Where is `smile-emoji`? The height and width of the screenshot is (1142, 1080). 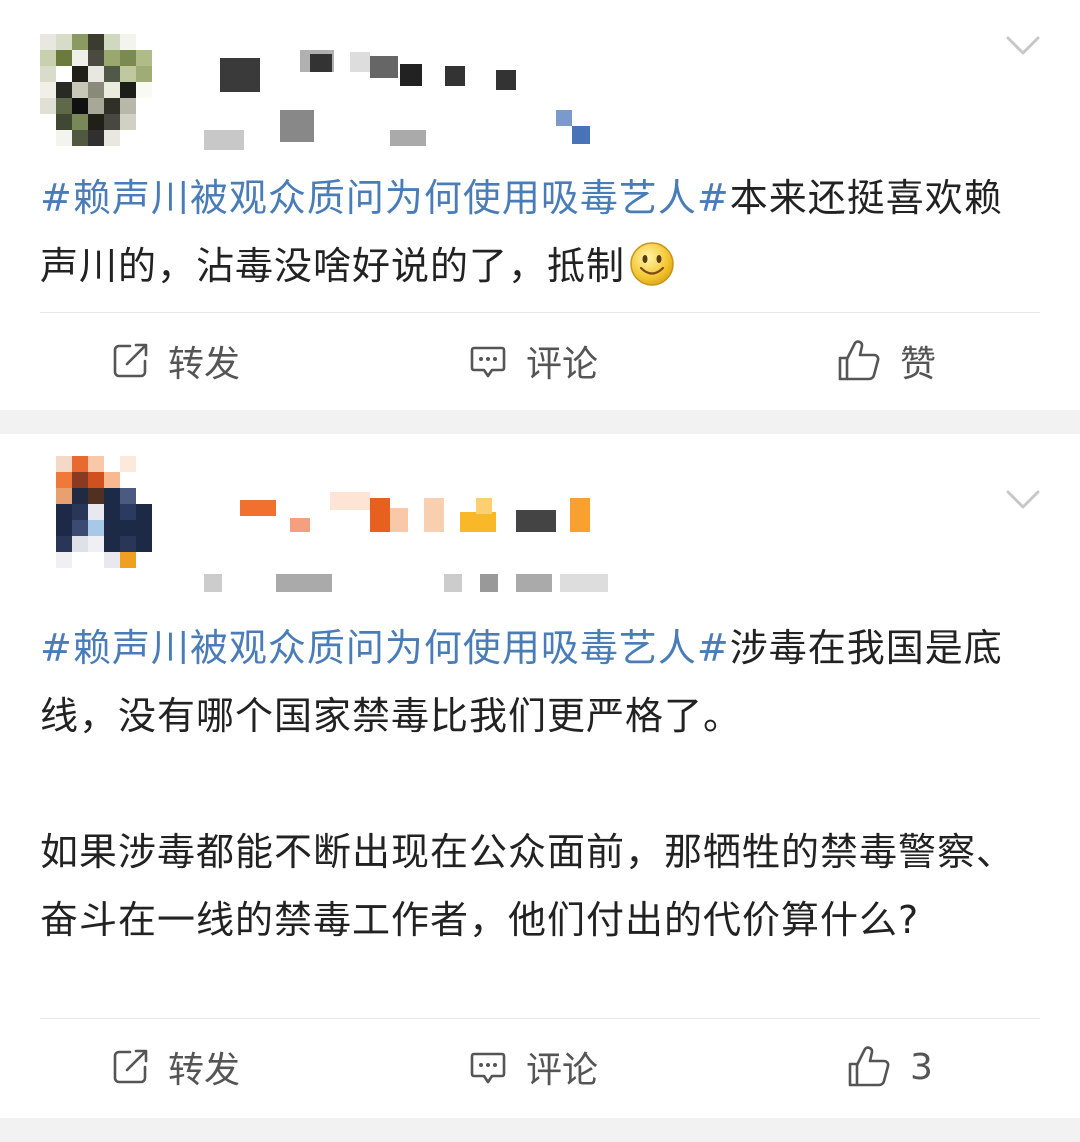
smile-emoji is located at coordinates (652, 264).